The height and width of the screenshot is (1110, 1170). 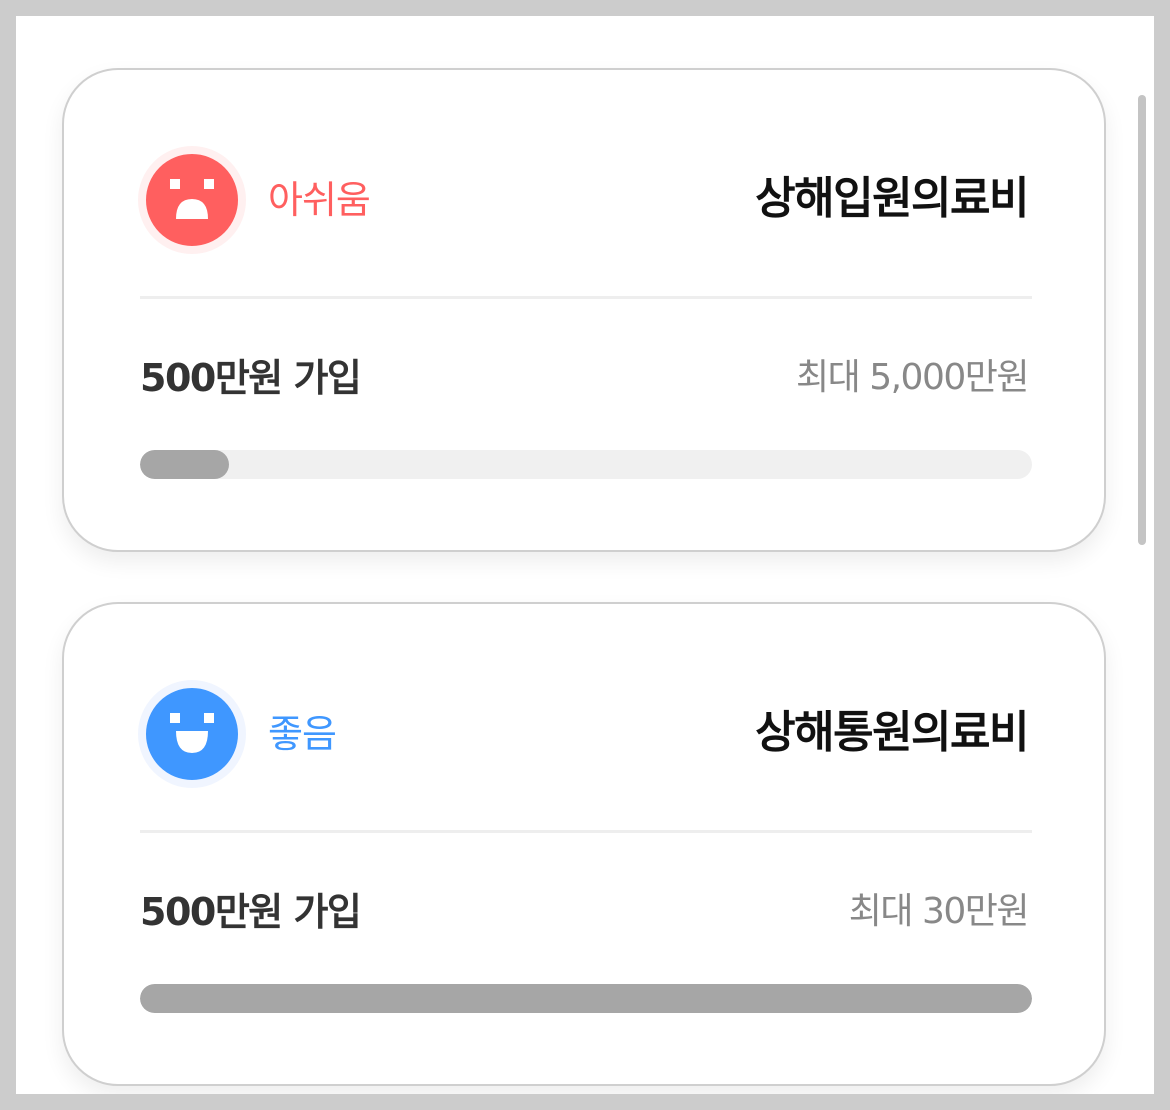 What do you see at coordinates (319, 200) in the screenshot?
I see `status-label: 아쉬움` at bounding box center [319, 200].